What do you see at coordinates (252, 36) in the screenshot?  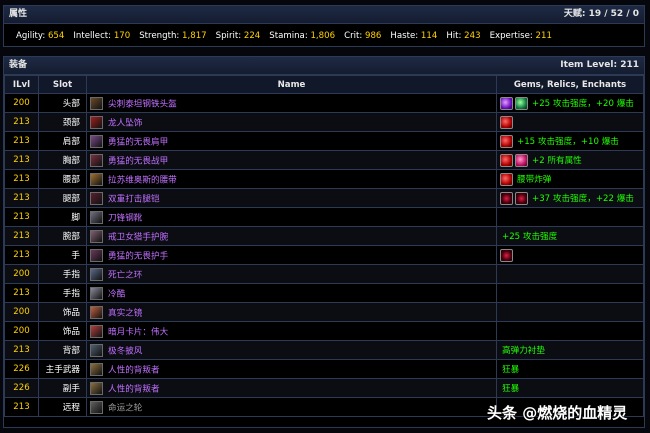 I see `stat-value: 224` at bounding box center [252, 36].